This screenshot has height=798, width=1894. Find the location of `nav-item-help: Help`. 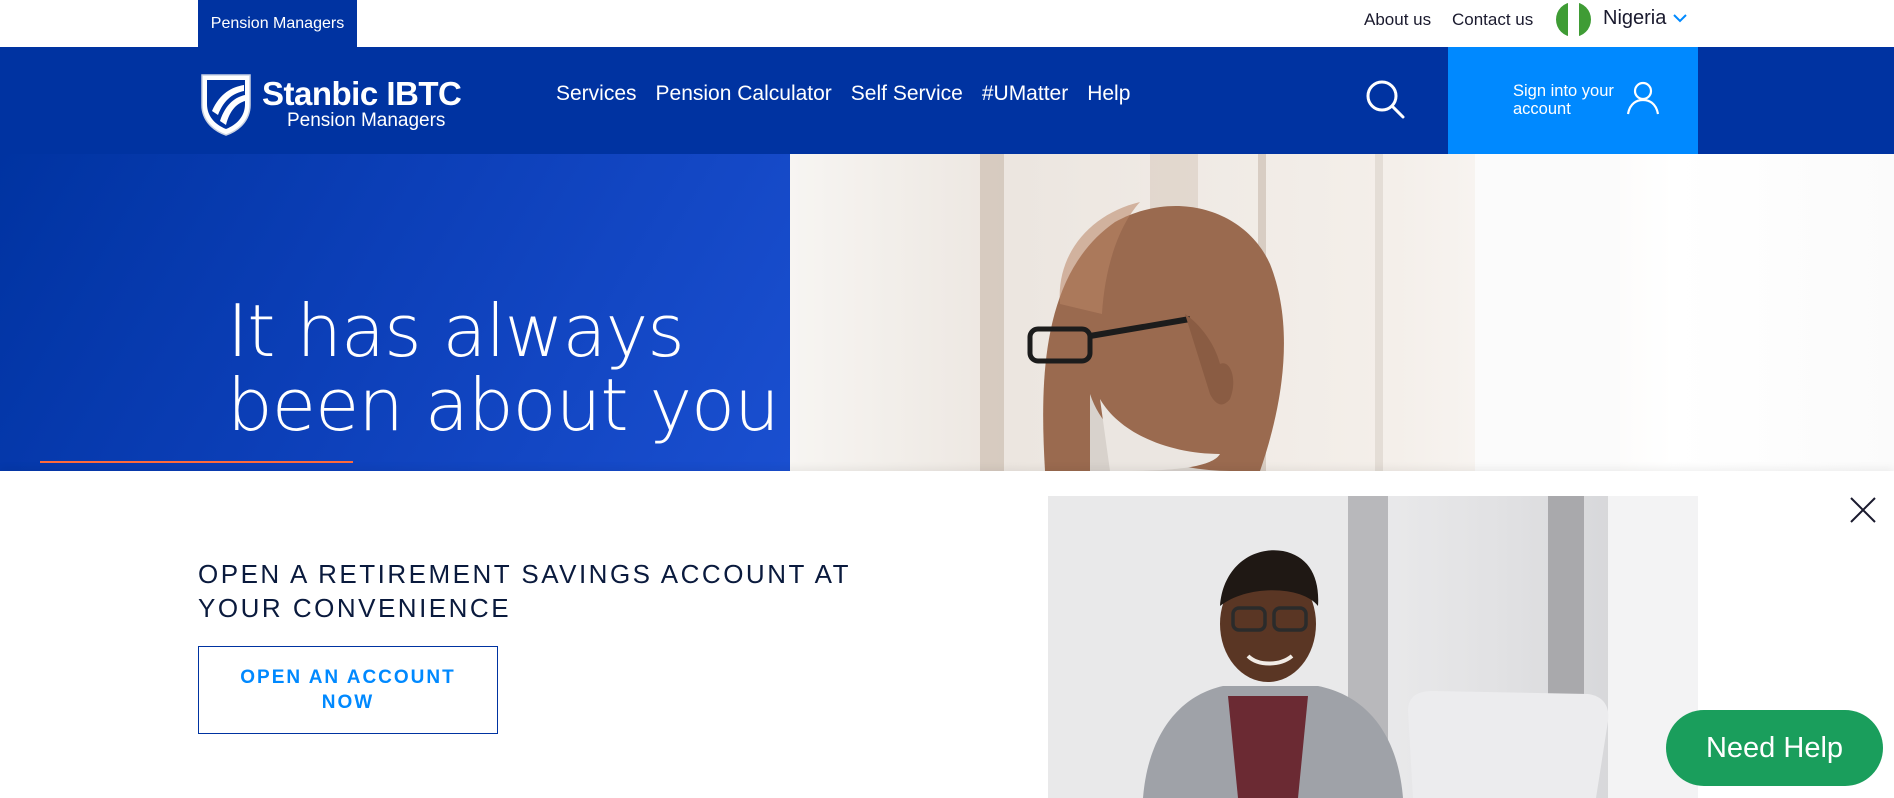

nav-item-help: Help is located at coordinates (1108, 94).